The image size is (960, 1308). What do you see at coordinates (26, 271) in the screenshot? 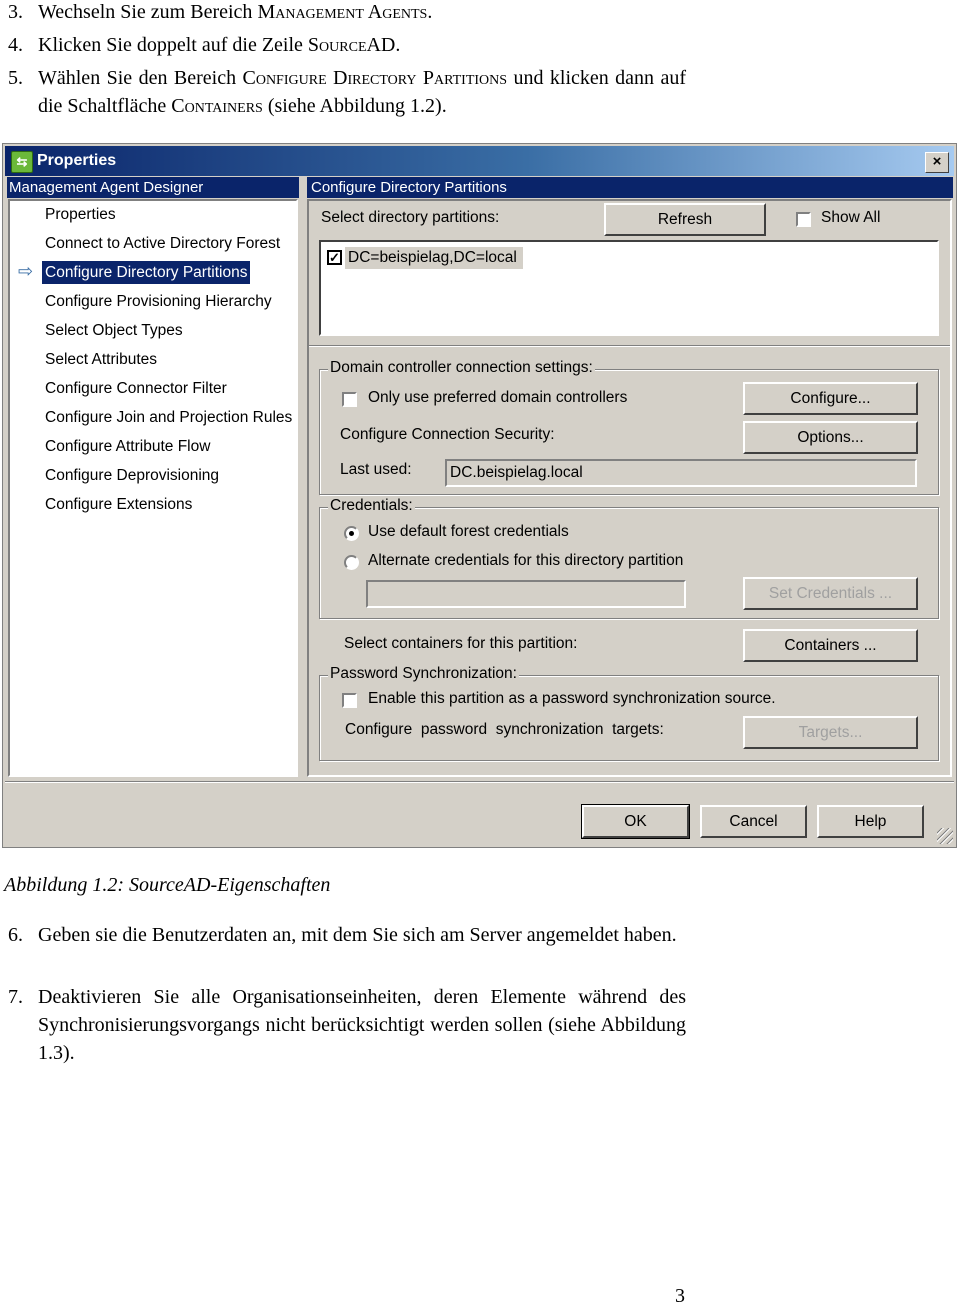
I see `current-step-arrow-icon: ⇨` at bounding box center [26, 271].